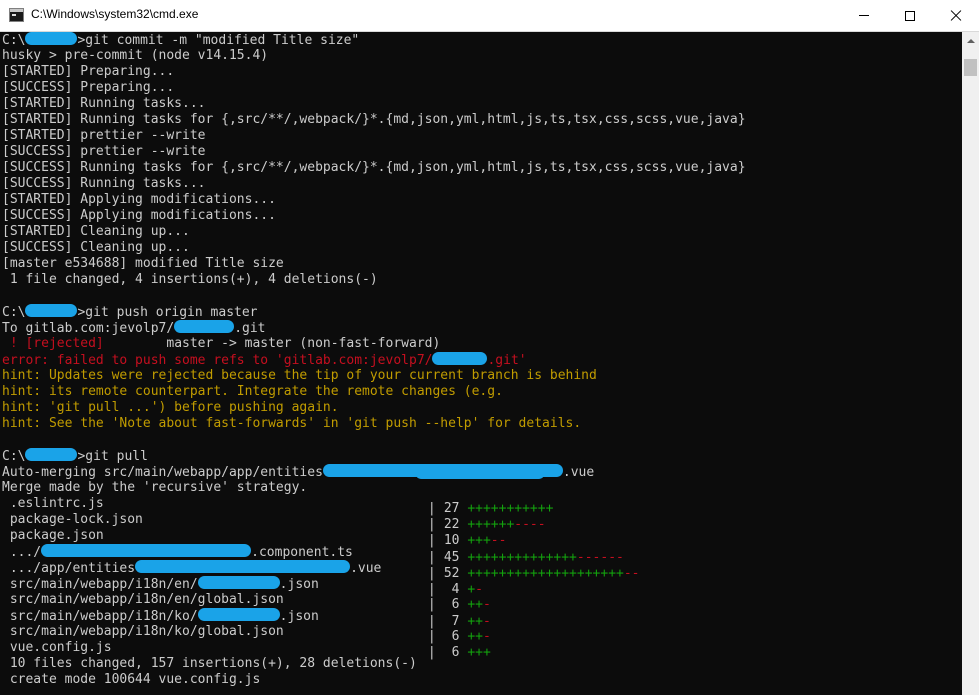 The height and width of the screenshot is (695, 979). I want to click on diffstat-line: vue.config.js | 6 +++, so click(246, 650).